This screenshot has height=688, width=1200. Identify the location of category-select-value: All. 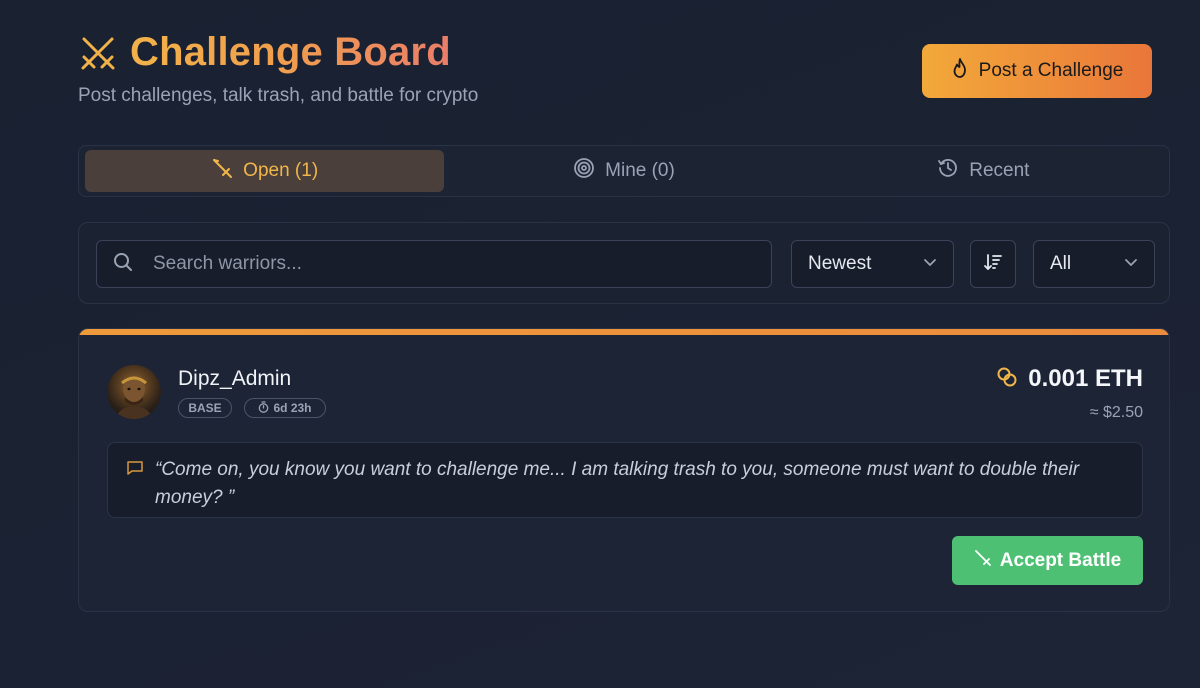
(1061, 263).